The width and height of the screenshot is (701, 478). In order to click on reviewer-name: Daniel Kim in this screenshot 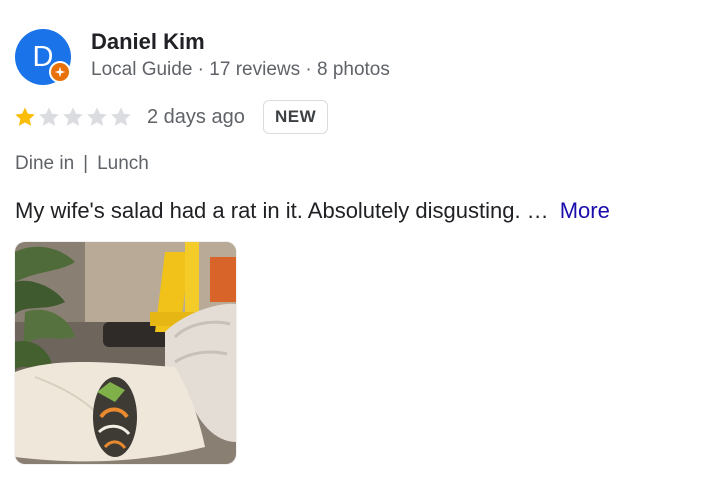, I will do `click(148, 42)`.